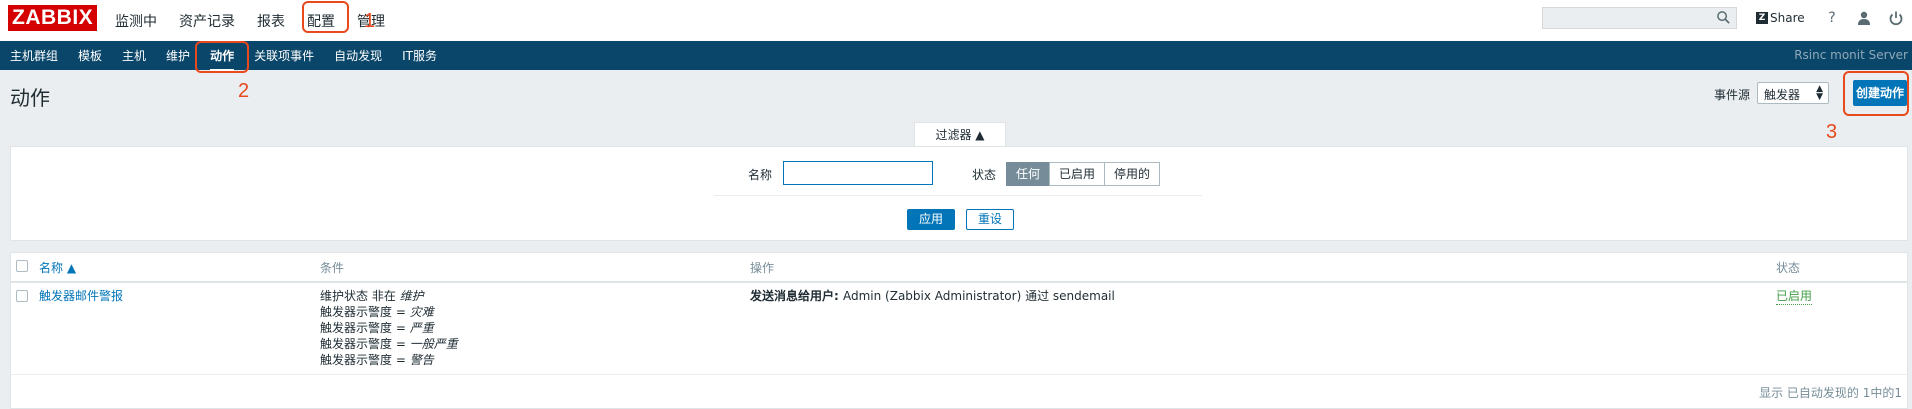 The width and height of the screenshot is (1912, 409). Describe the element at coordinates (1896, 18) in the screenshot. I see `power-icon` at that location.